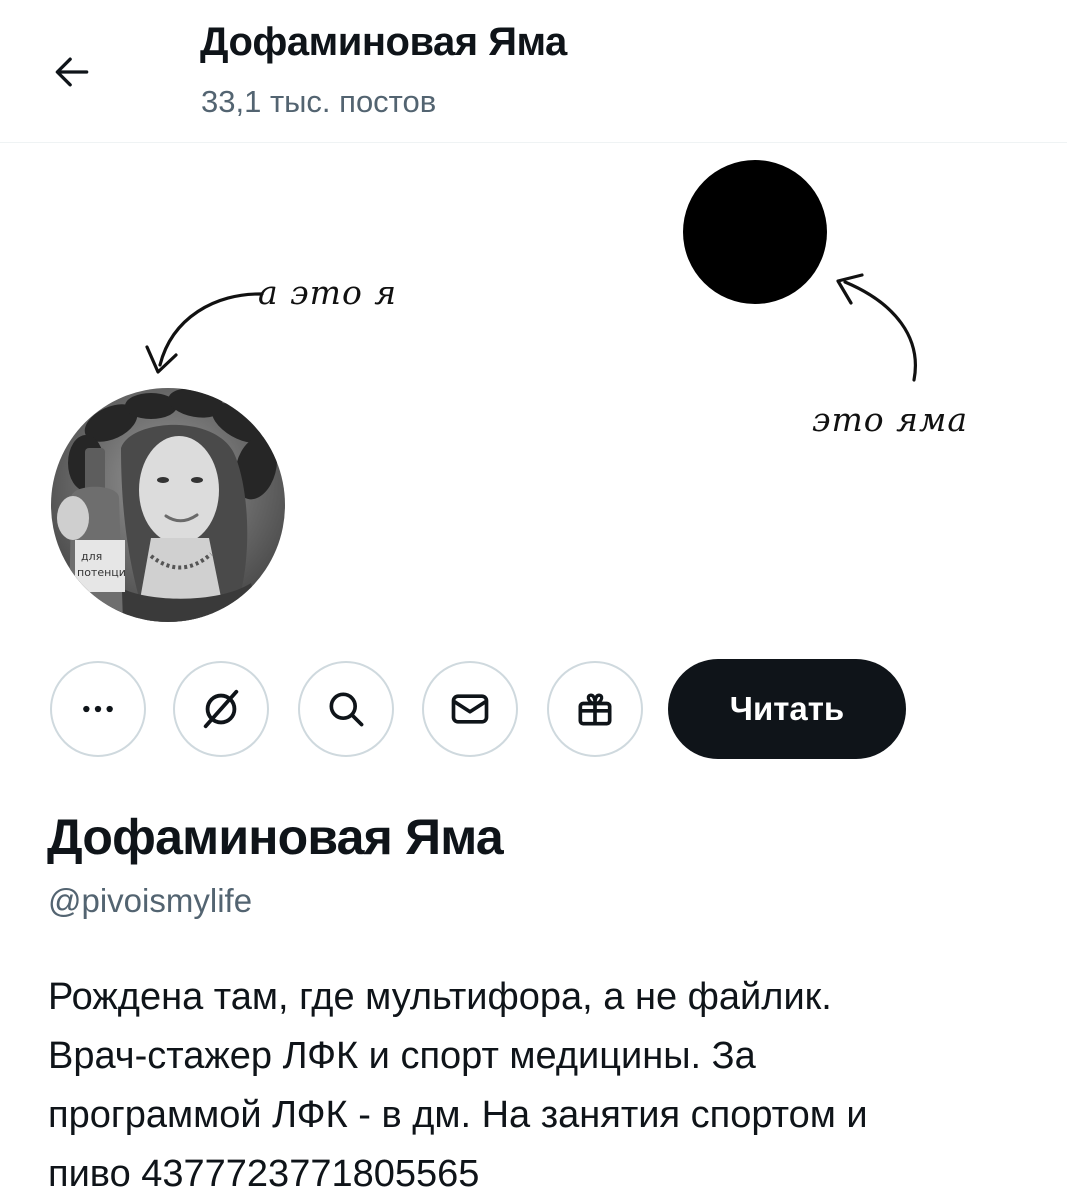 Image resolution: width=1067 pixels, height=1204 pixels. I want to click on more-button, so click(98, 709).